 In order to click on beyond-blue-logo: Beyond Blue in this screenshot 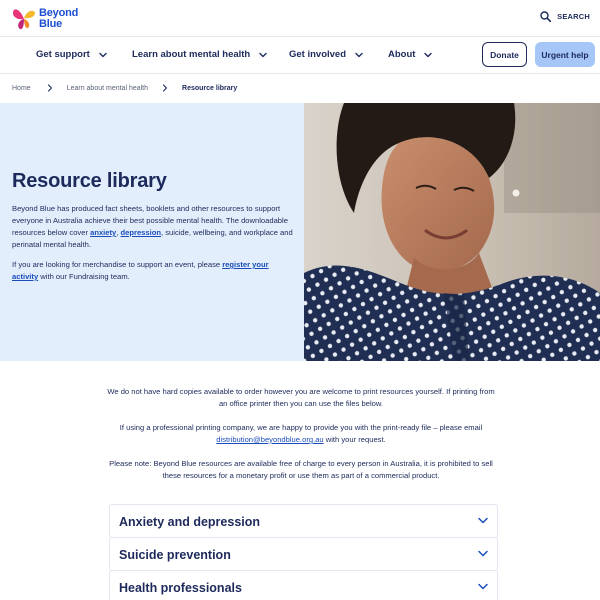, I will do `click(45, 18)`.